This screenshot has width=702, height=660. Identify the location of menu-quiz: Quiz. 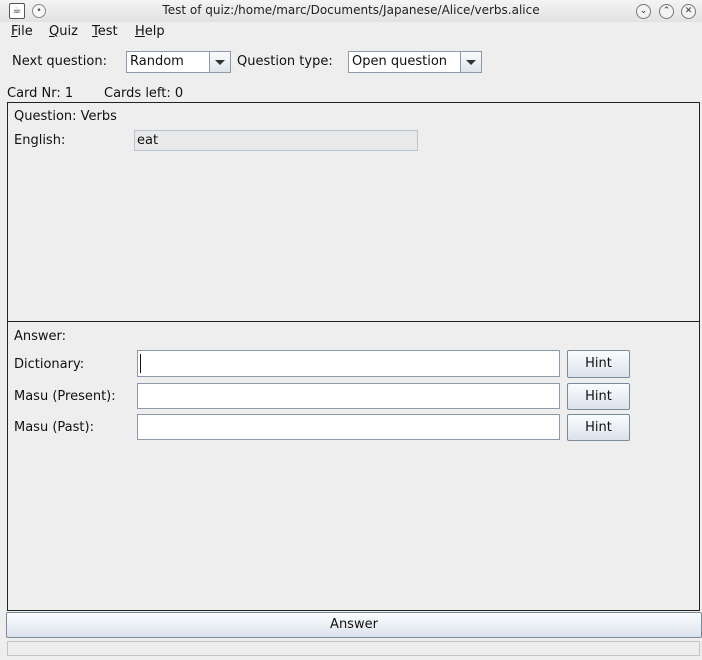
(63, 31).